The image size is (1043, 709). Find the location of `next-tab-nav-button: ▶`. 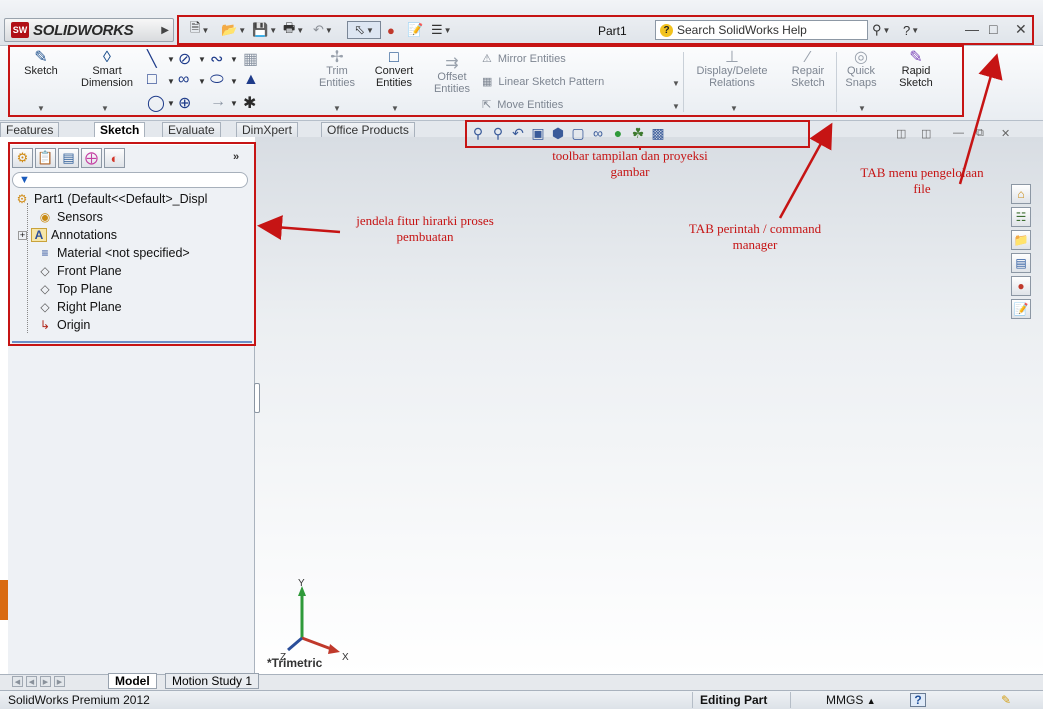

next-tab-nav-button: ▶ is located at coordinates (45, 681).